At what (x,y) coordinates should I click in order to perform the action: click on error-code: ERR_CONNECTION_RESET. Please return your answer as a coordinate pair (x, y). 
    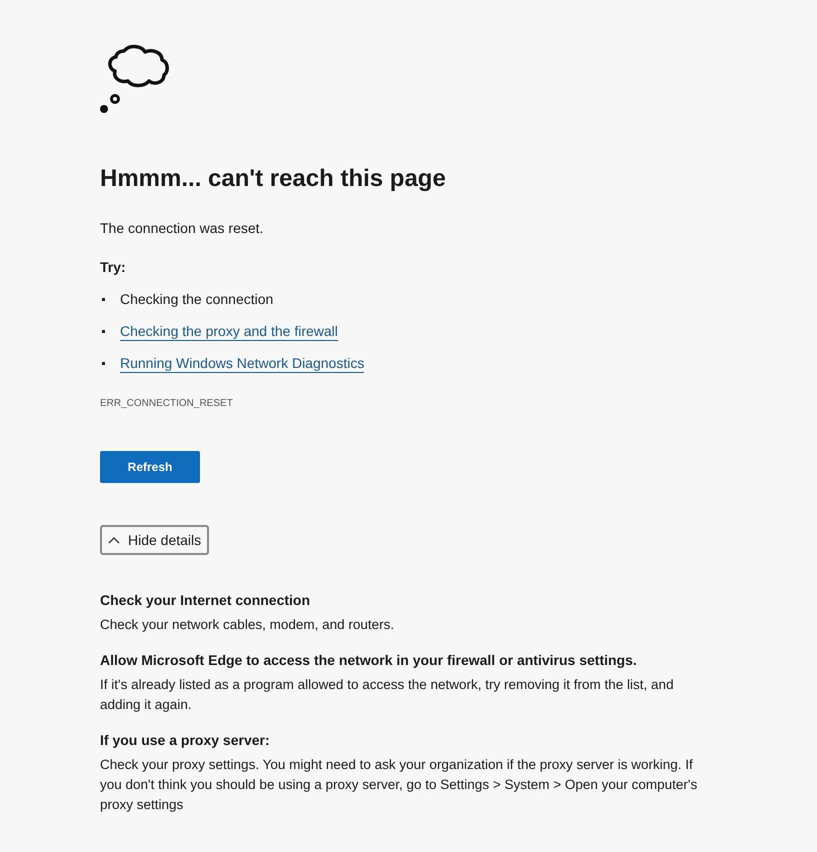
    Looking at the image, I should click on (166, 404).